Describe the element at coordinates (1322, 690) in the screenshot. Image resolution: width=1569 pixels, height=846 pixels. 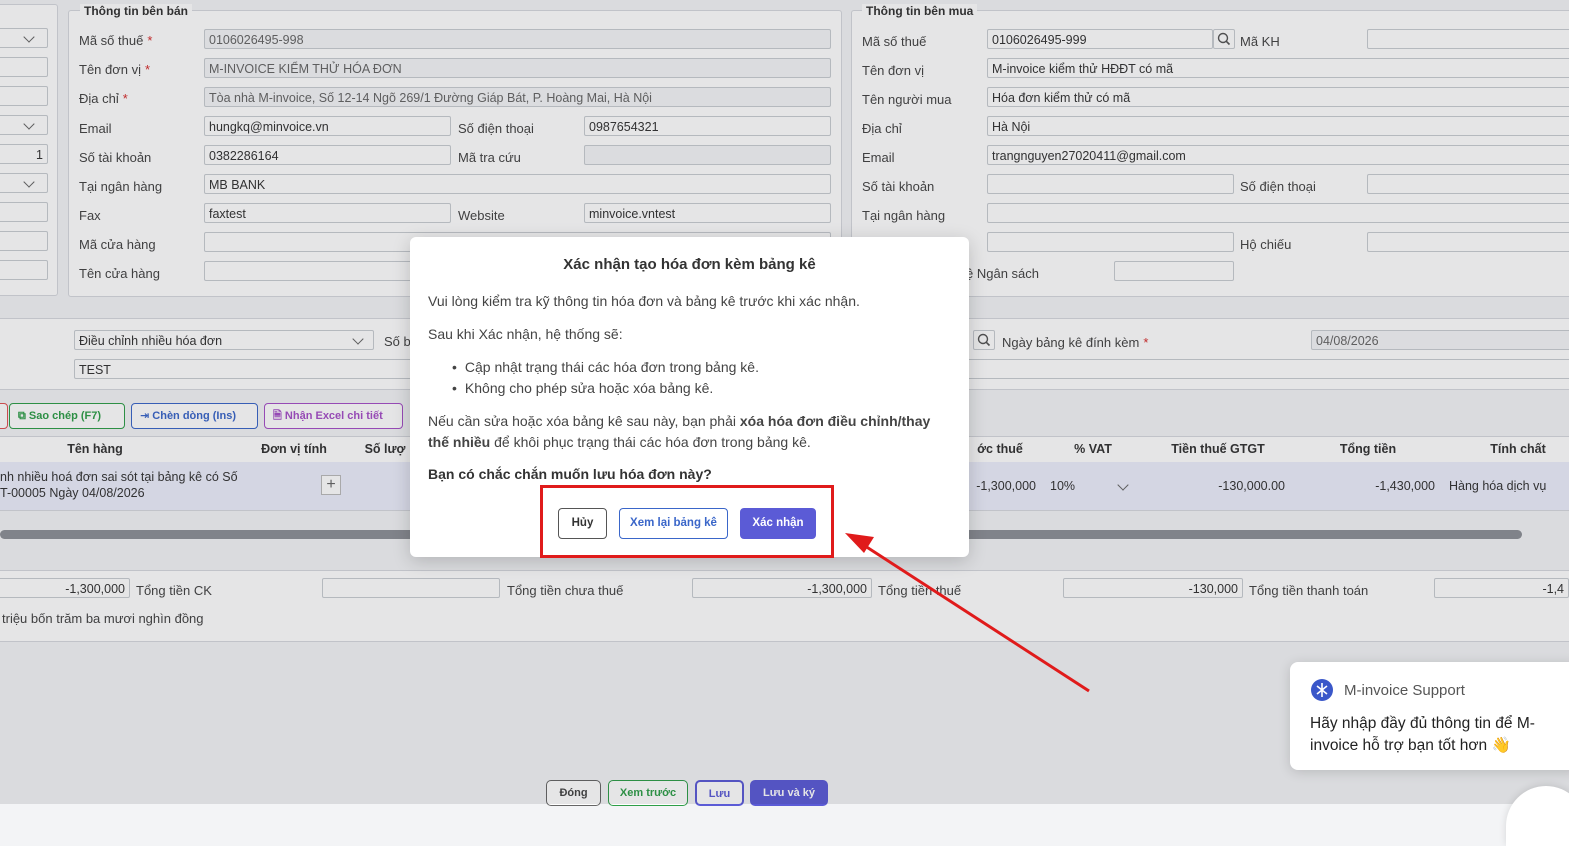
I see `support-logo-icon` at that location.